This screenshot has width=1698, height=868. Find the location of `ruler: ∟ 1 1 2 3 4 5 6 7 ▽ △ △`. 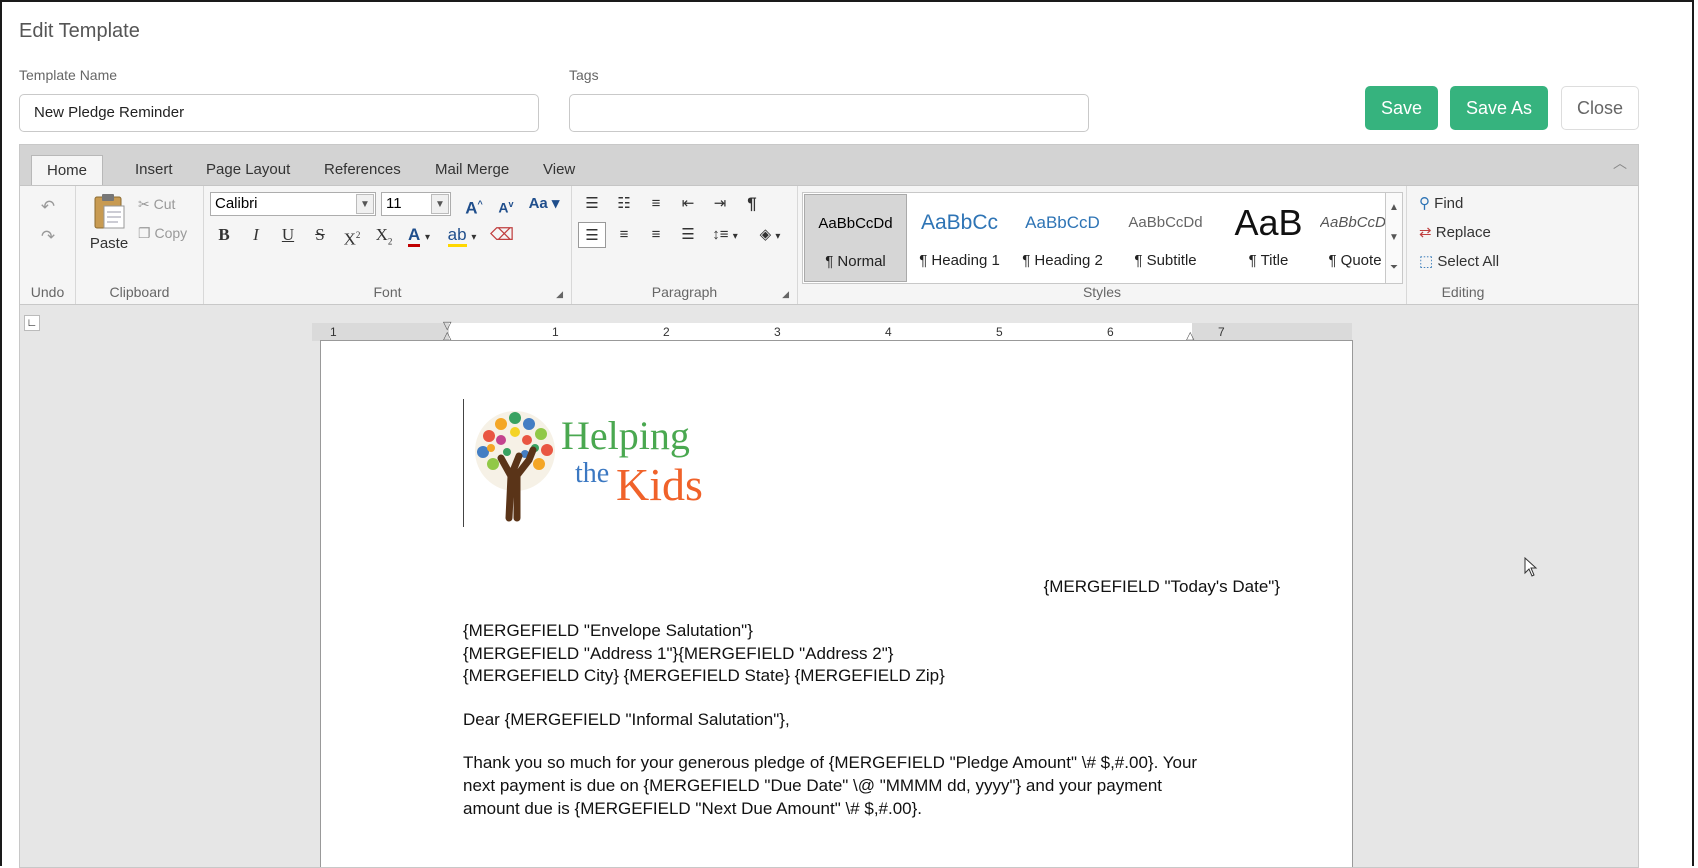

ruler: ∟ 1 1 2 3 4 5 6 7 ▽ △ △ is located at coordinates (829, 323).